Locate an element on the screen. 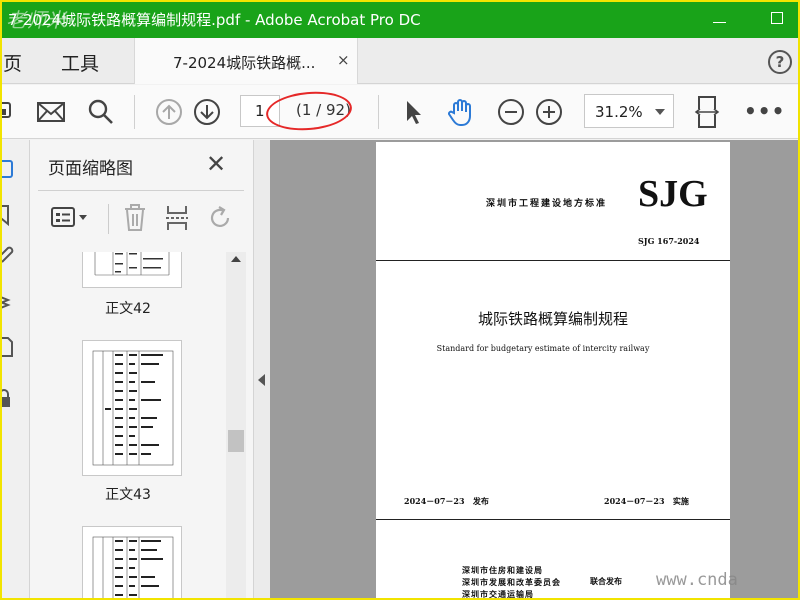  implementation-date-line: 2024－07－23 实施 is located at coordinates (646, 501).